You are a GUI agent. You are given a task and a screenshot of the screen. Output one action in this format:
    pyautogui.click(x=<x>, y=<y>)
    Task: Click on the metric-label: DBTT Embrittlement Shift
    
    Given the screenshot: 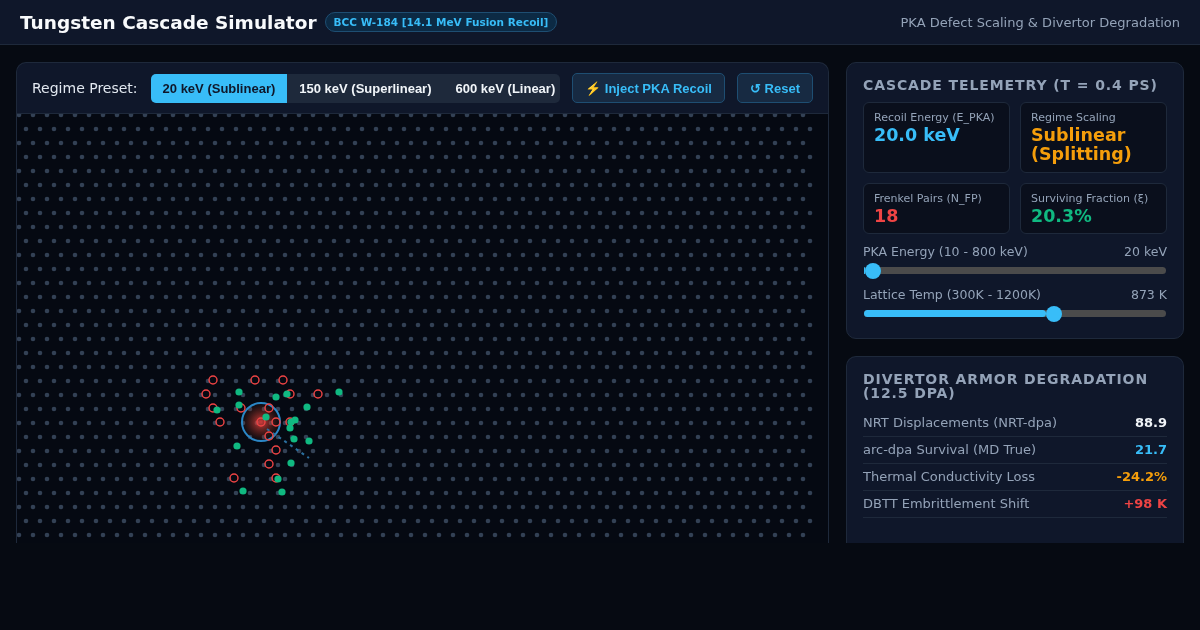 What is the action you would take?
    pyautogui.click(x=946, y=504)
    